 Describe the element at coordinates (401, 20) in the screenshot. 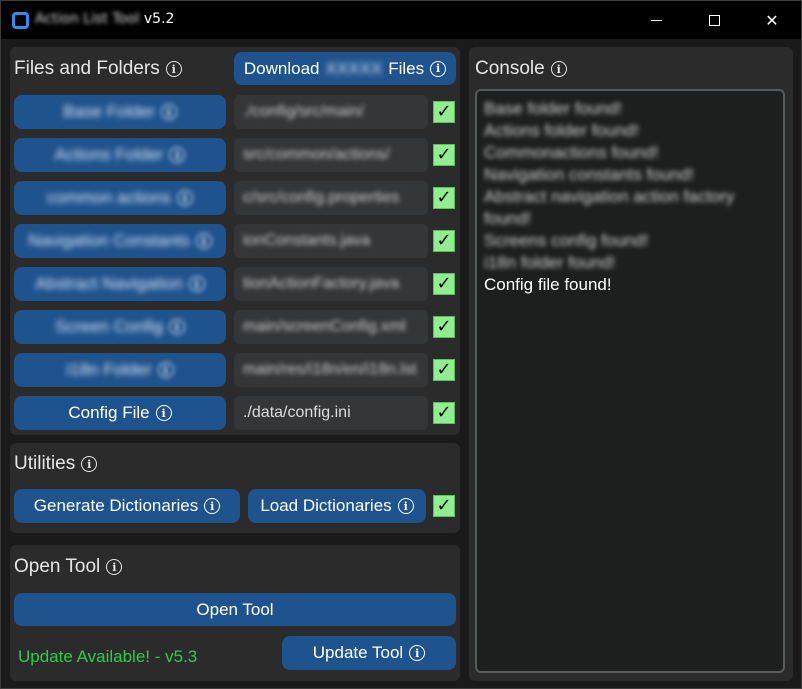

I see `title-bar: Action List Tool v5.2 ✕` at that location.